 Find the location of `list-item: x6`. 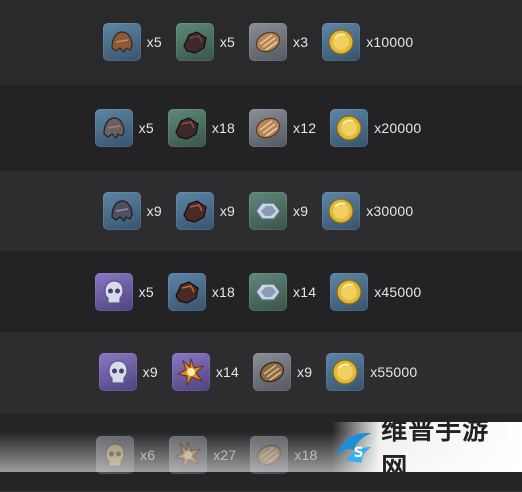

list-item: x6 is located at coordinates (128, 455).